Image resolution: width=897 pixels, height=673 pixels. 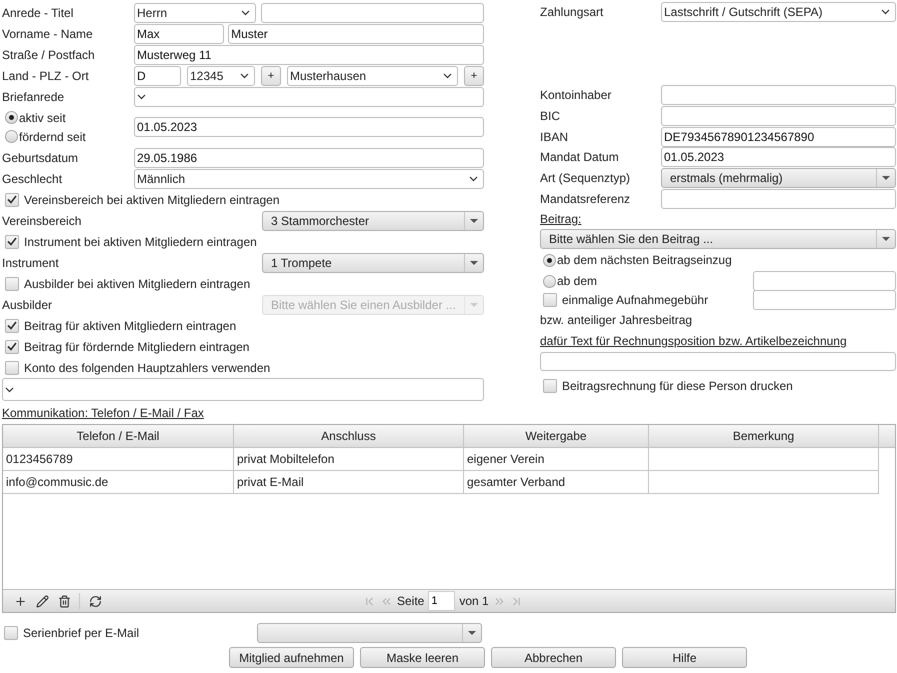 What do you see at coordinates (561, 219) in the screenshot?
I see `section-heading: Beitrag:` at bounding box center [561, 219].